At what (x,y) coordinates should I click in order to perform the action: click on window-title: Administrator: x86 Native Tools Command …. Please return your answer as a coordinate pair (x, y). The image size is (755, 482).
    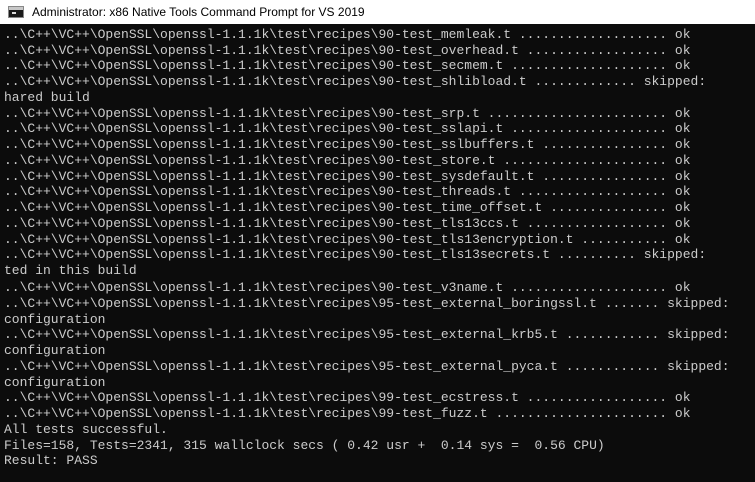
    Looking at the image, I should click on (198, 12).